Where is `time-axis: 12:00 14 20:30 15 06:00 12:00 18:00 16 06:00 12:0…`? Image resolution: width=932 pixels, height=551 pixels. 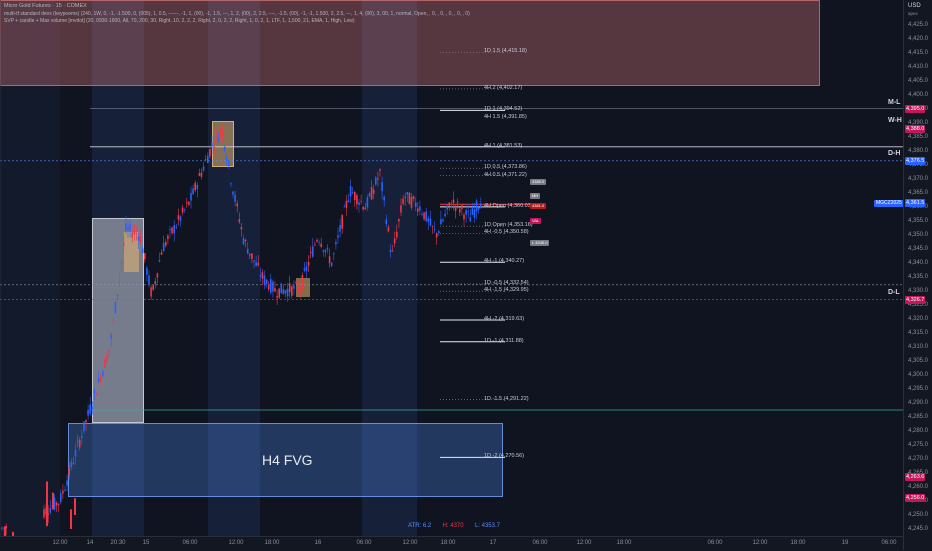 time-axis: 12:00 14 20:30 15 06:00 12:00 18:00 16 06:00 12:0… is located at coordinates (451, 543).